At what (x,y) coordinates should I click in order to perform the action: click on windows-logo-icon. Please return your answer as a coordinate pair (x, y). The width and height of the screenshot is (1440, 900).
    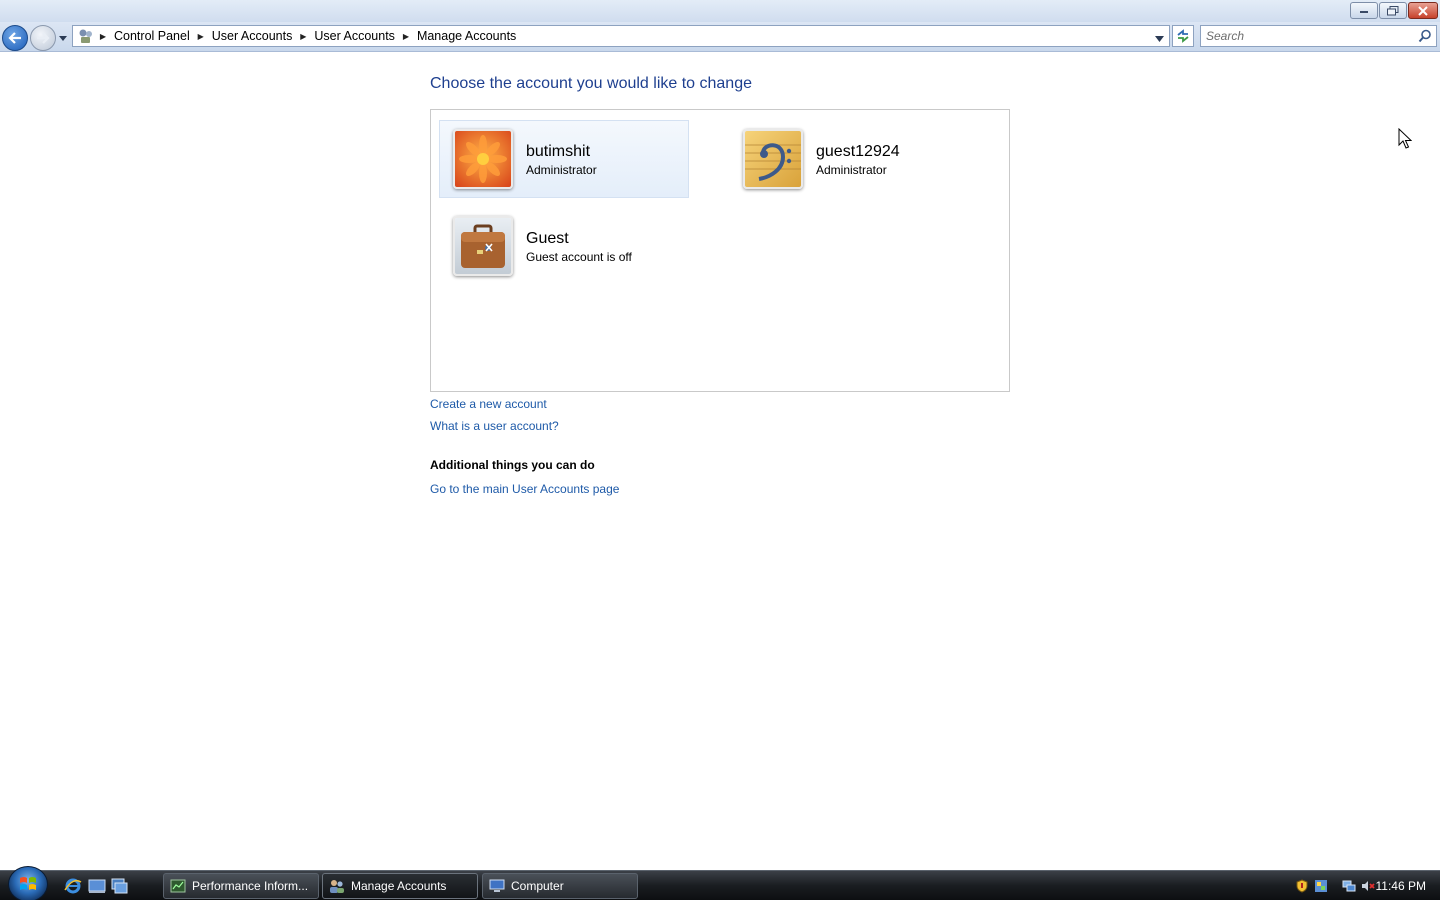
    Looking at the image, I should click on (28, 883).